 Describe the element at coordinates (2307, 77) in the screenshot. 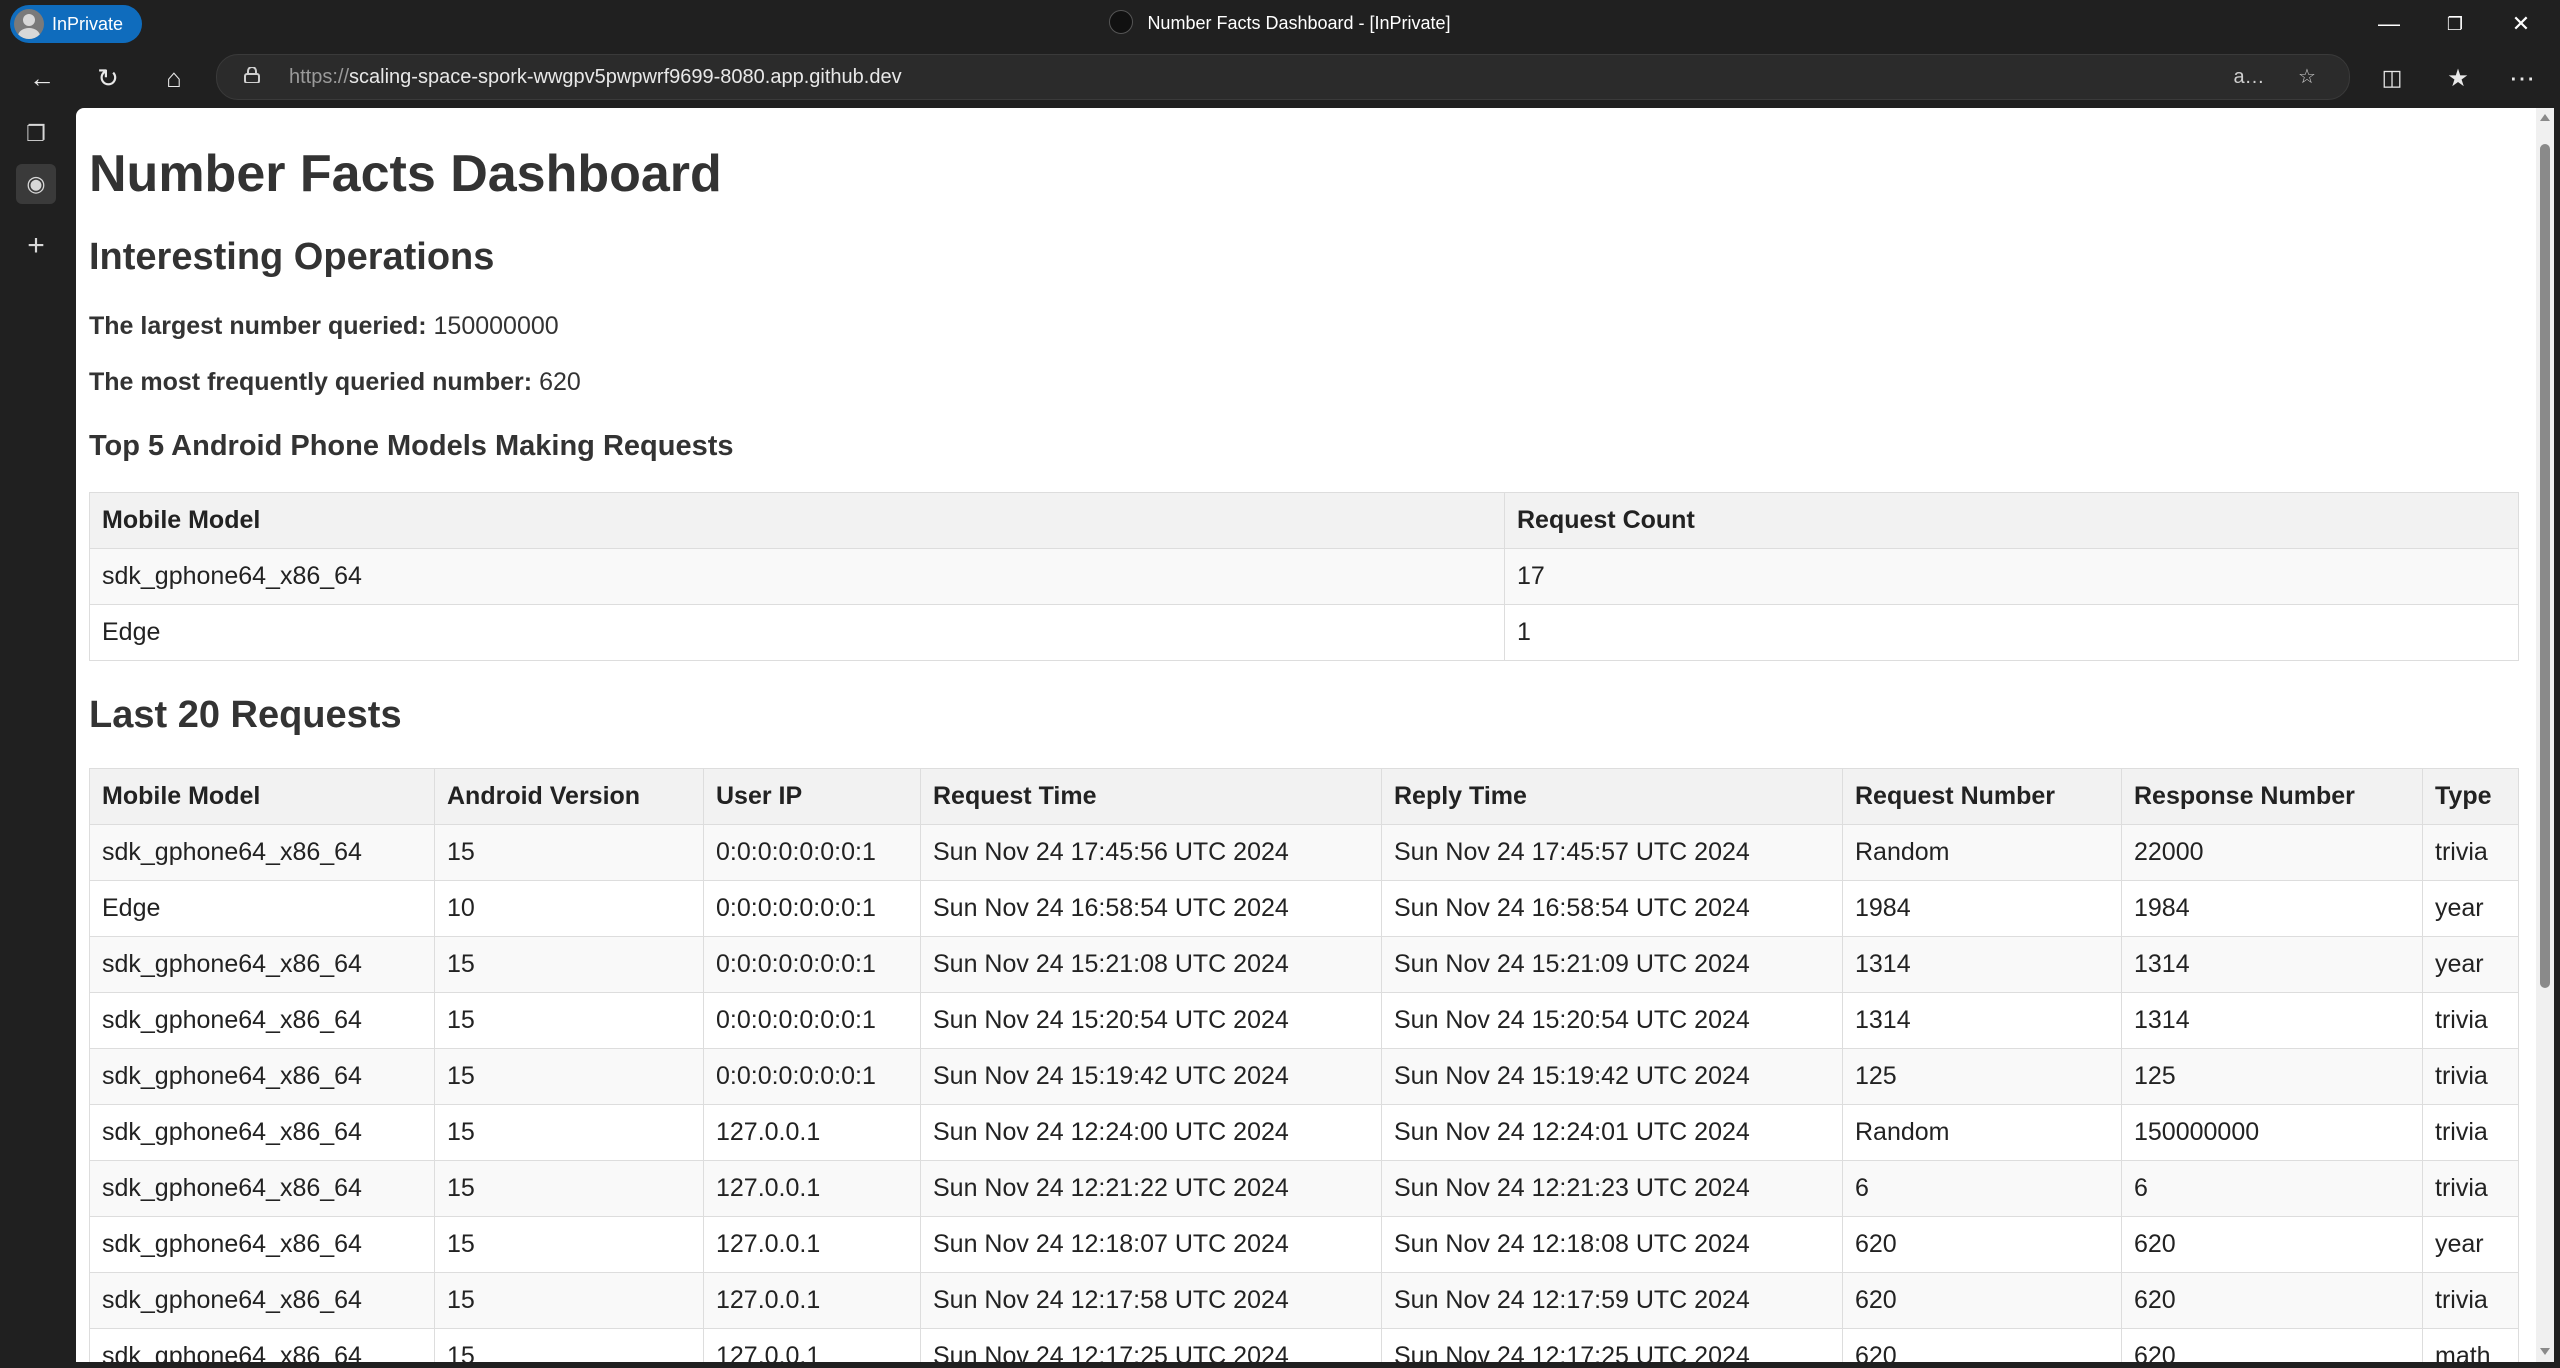

I see `favorite-star-icon: ☆` at that location.